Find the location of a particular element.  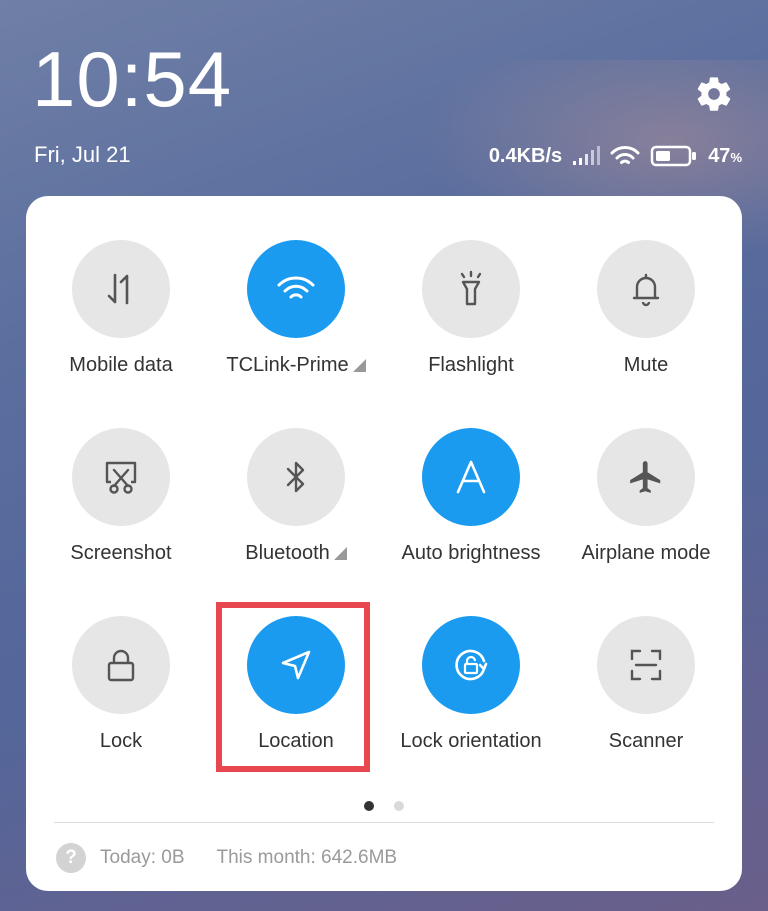

tile-wifi: TCLink-Prime is located at coordinates (296, 308).